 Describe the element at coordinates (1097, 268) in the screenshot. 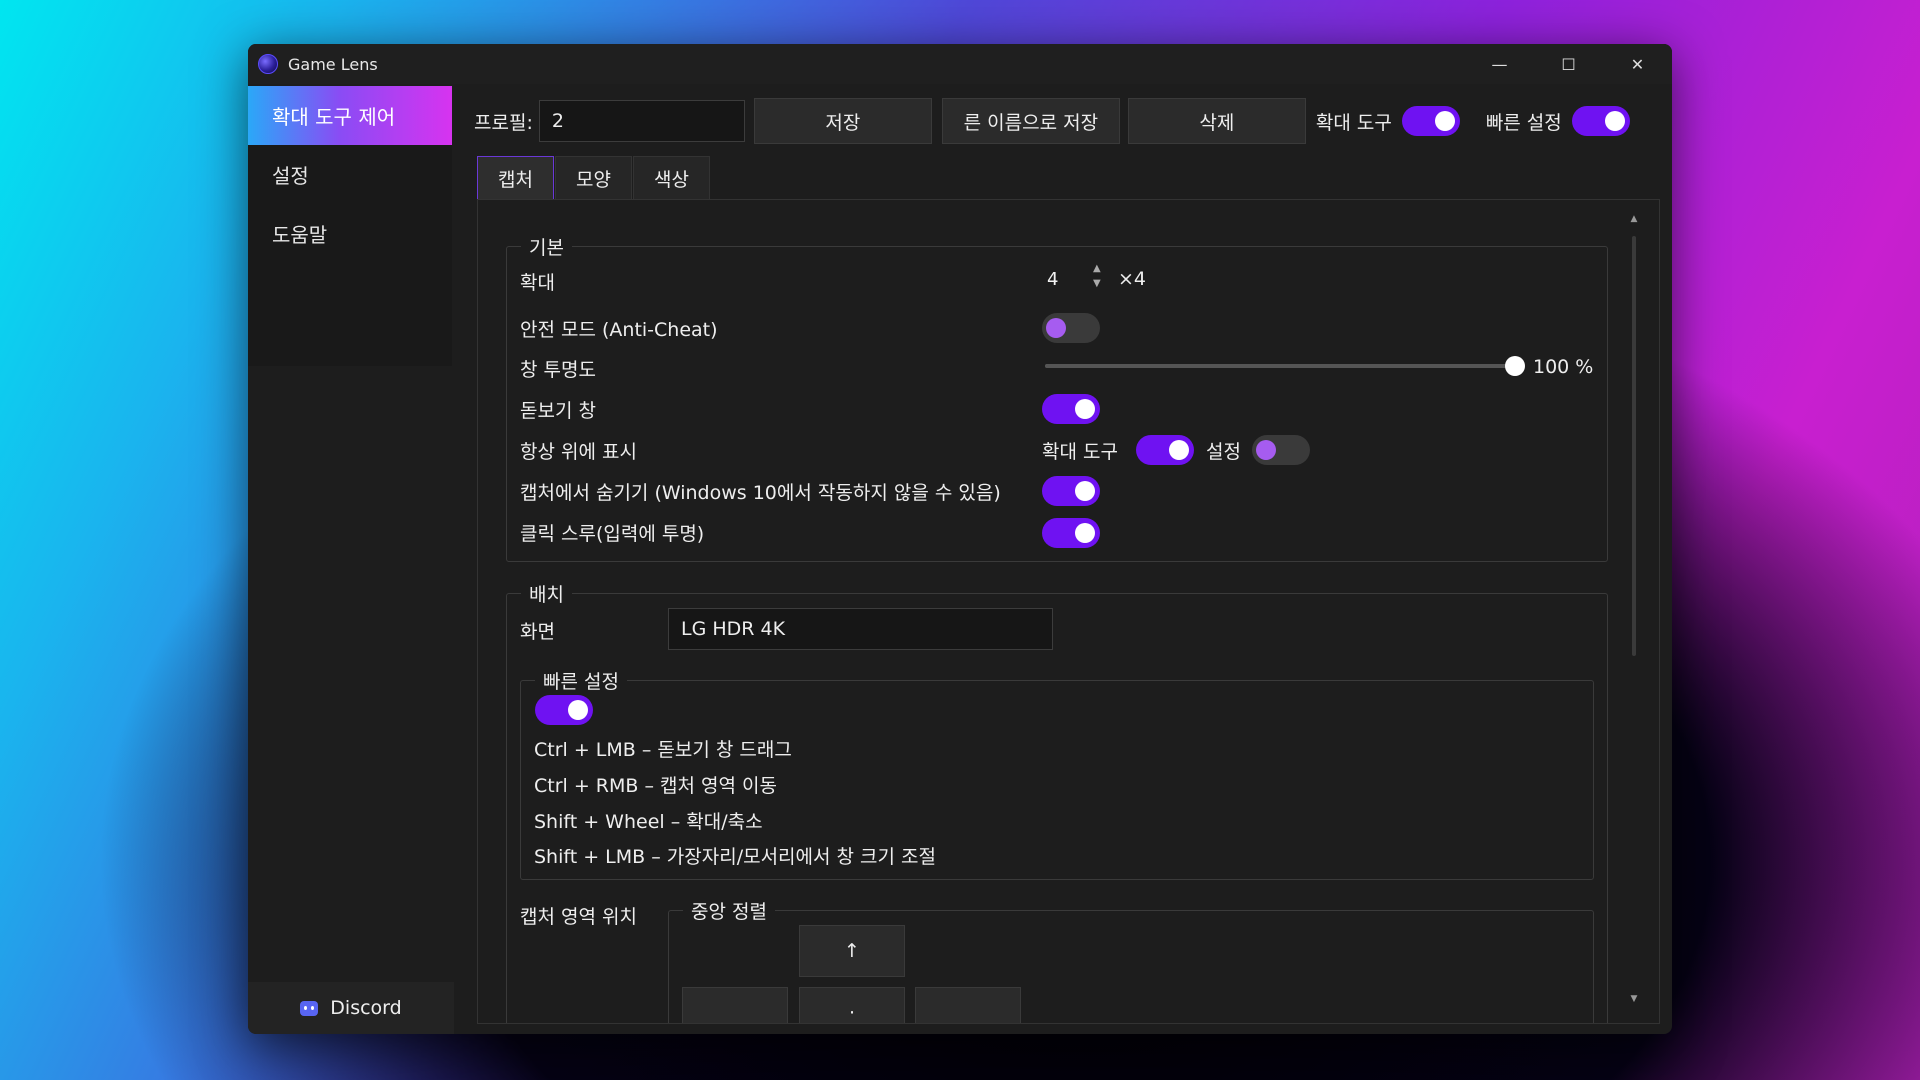

I see `zoom-up-icon: ▲` at that location.